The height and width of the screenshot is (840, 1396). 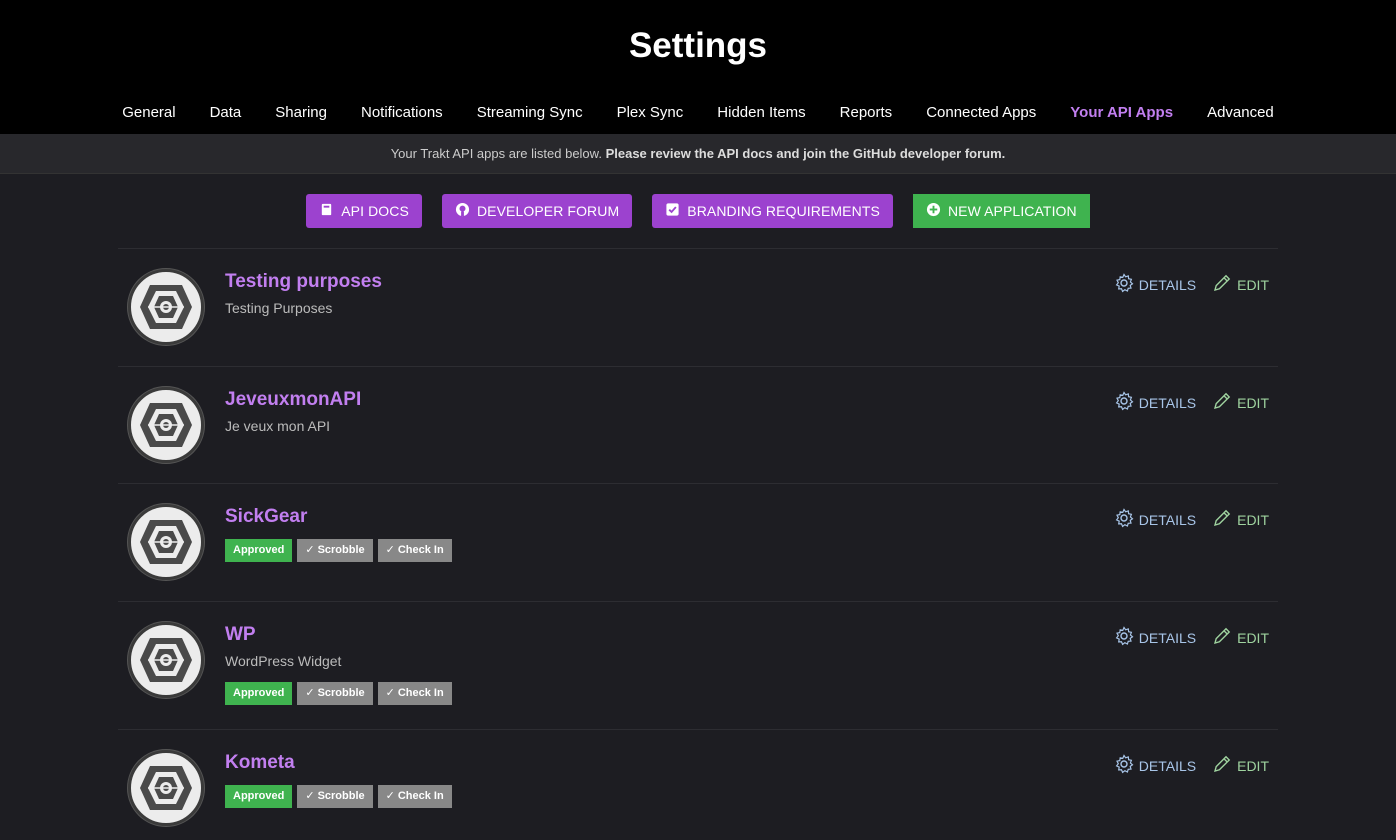 What do you see at coordinates (240, 635) in the screenshot?
I see `app-name: WP` at bounding box center [240, 635].